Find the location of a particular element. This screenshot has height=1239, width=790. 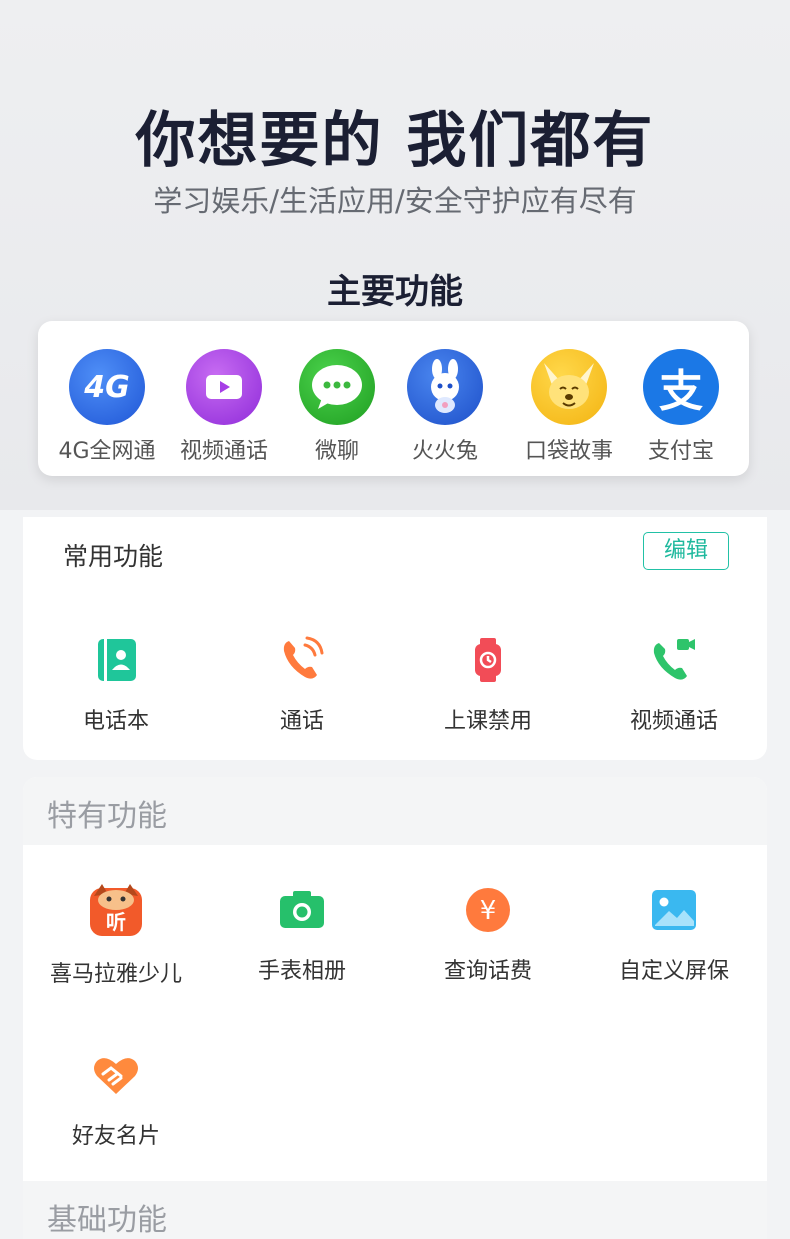

special-item-screensaver: 自定义屏保 is located at coordinates (674, 935).